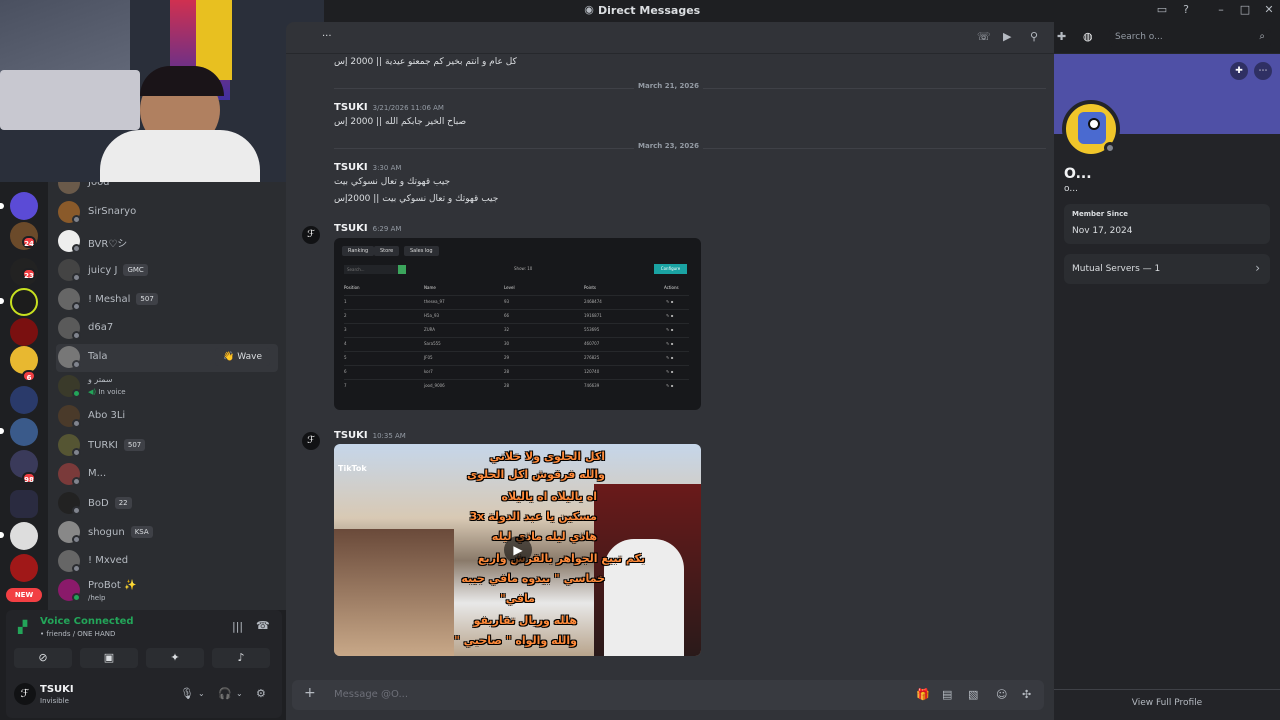  I want to click on clan-tag: 507, so click(134, 445).